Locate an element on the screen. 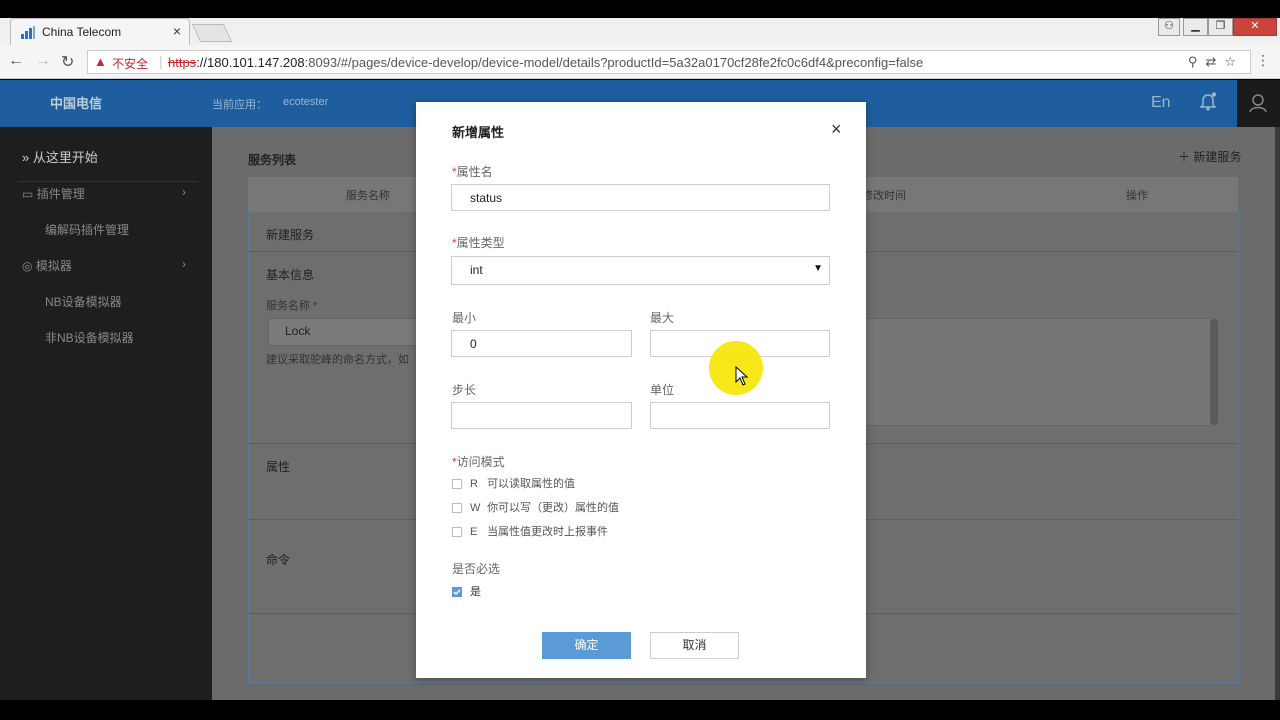 The image size is (1280, 720). column-header: 修改时间 is located at coordinates (884, 196).